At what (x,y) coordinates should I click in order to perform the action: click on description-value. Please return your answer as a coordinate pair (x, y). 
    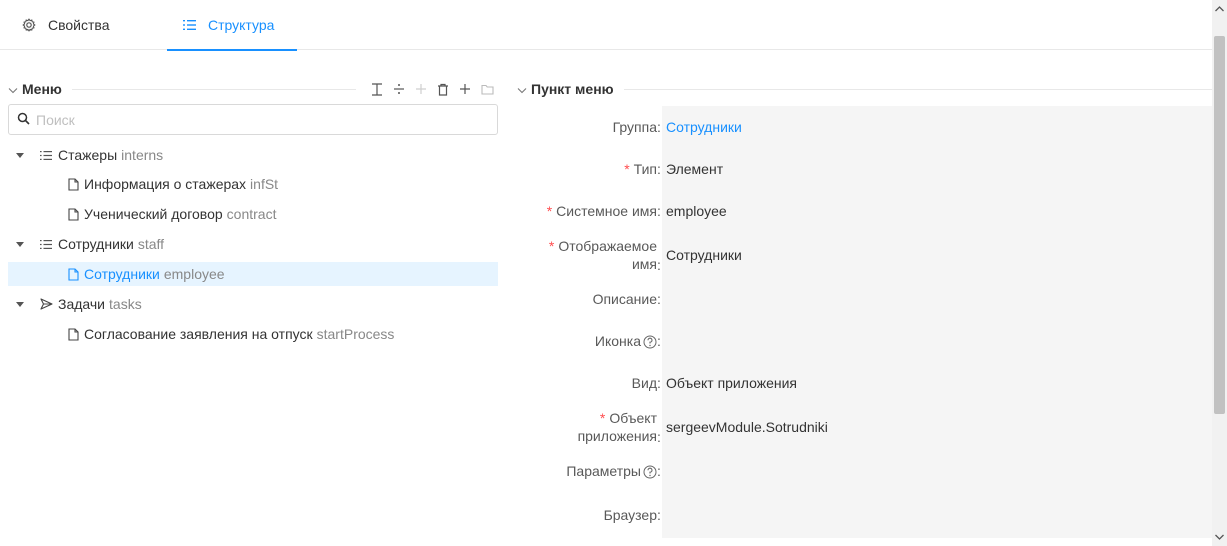
    Looking at the image, I should click on (937, 299).